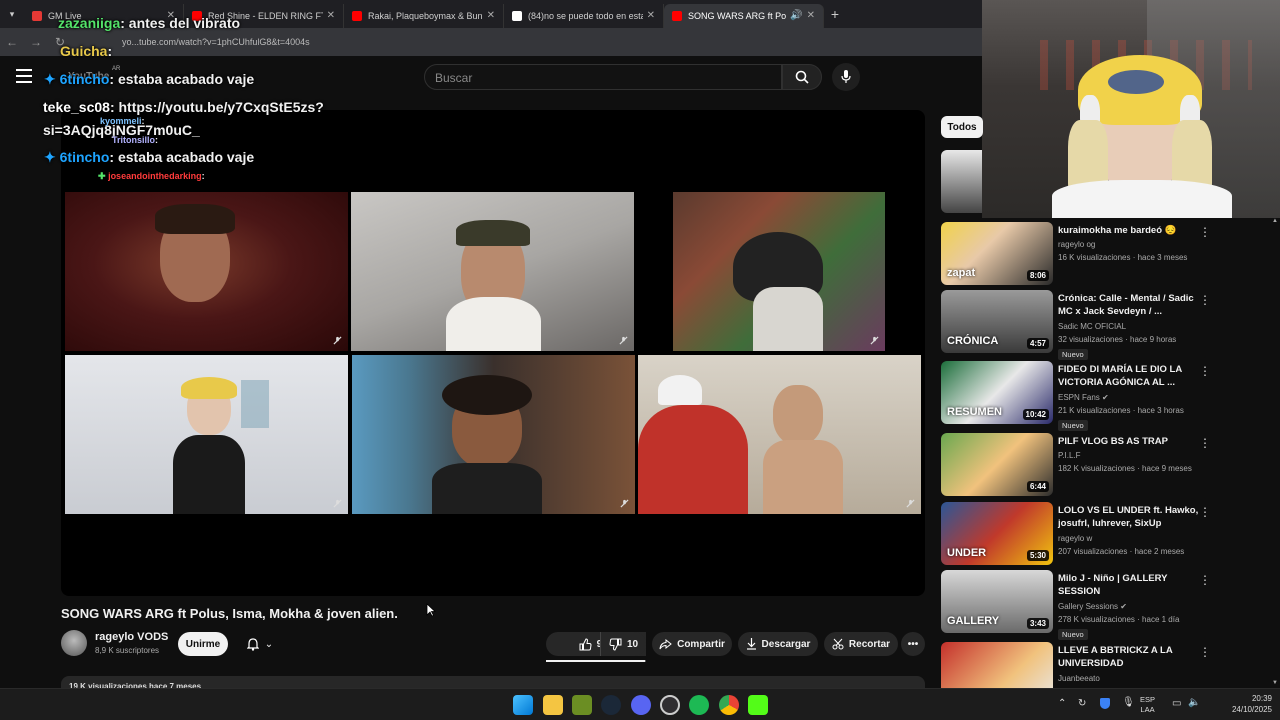  What do you see at coordinates (252, 644) in the screenshot?
I see `bell-icon` at bounding box center [252, 644].